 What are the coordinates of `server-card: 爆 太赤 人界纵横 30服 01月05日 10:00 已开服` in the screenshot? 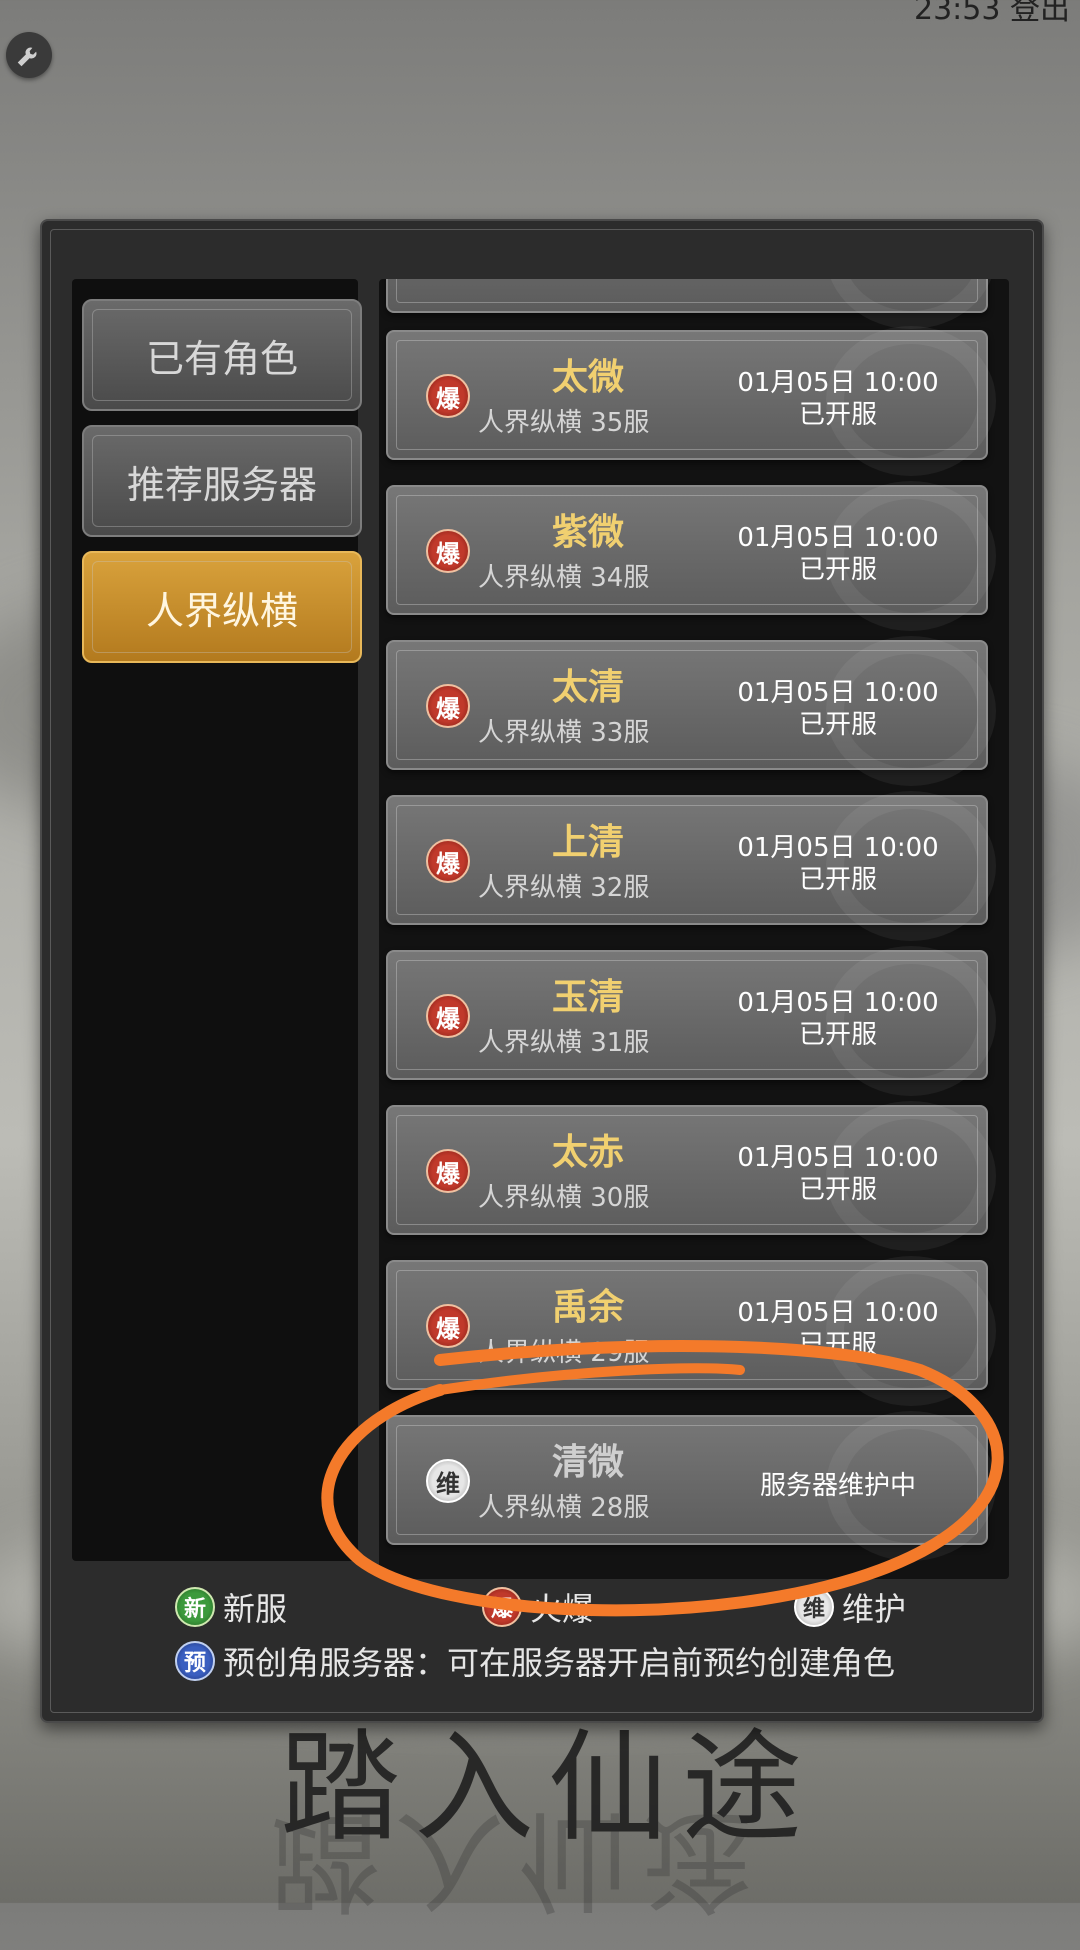 It's located at (691, 1176).